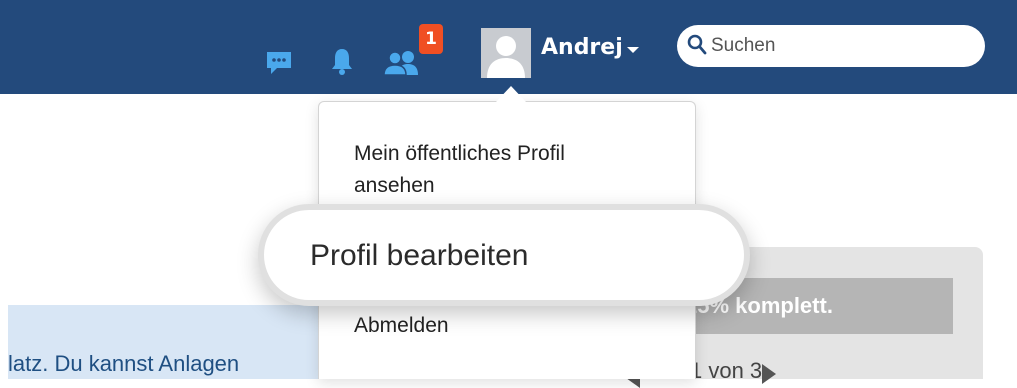 This screenshot has height=388, width=1017. What do you see at coordinates (401, 326) in the screenshot?
I see `menu-item-logout: Abmelden` at bounding box center [401, 326].